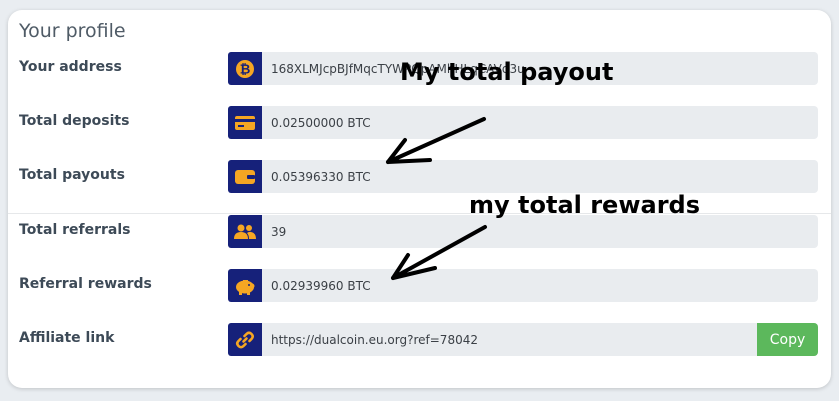 The width and height of the screenshot is (839, 401). Describe the element at coordinates (439, 252) in the screenshot. I see `arrow-to-rewards` at that location.